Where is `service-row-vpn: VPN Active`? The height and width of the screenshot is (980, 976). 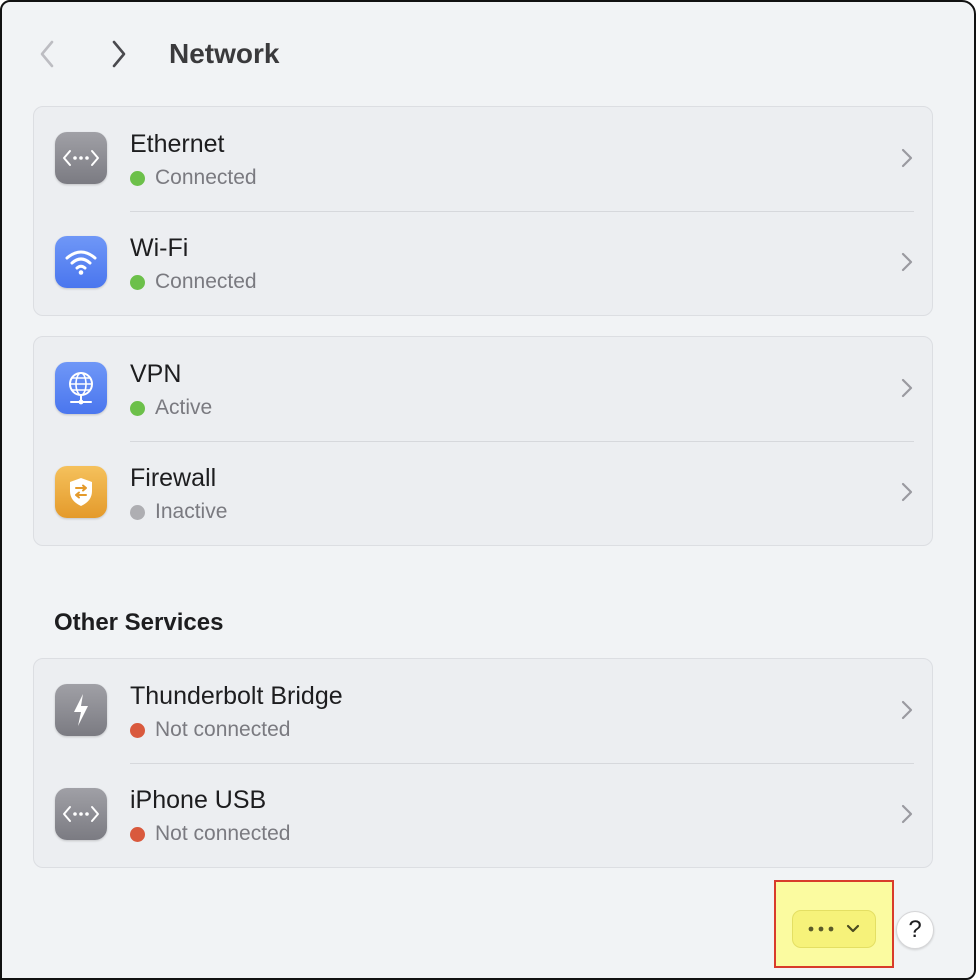
service-row-vpn: VPN Active is located at coordinates (483, 389).